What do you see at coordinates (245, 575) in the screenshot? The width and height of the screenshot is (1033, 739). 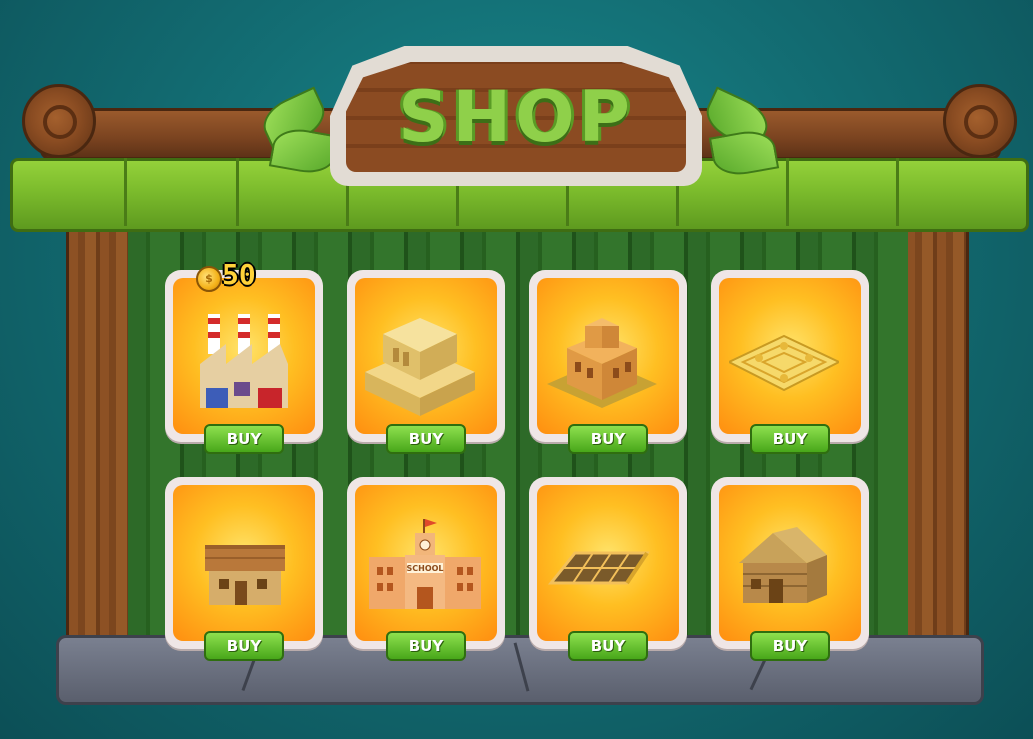 I see `house-icon` at bounding box center [245, 575].